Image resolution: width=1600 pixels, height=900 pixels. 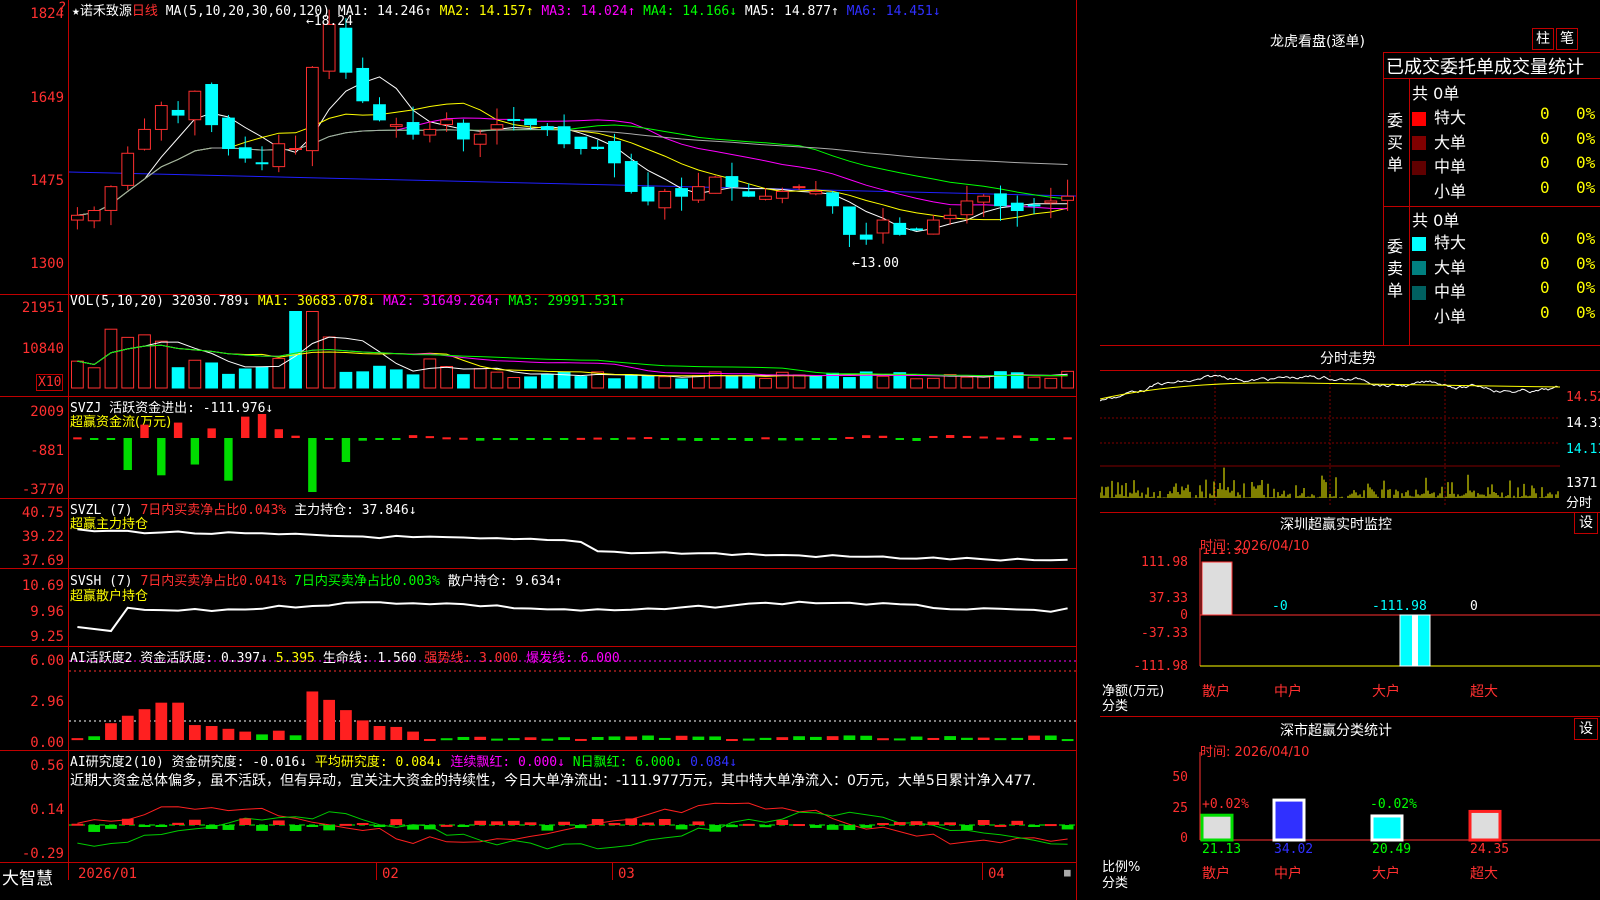 I want to click on classify-title: 深市超赢分类统计, so click(x=1336, y=731).